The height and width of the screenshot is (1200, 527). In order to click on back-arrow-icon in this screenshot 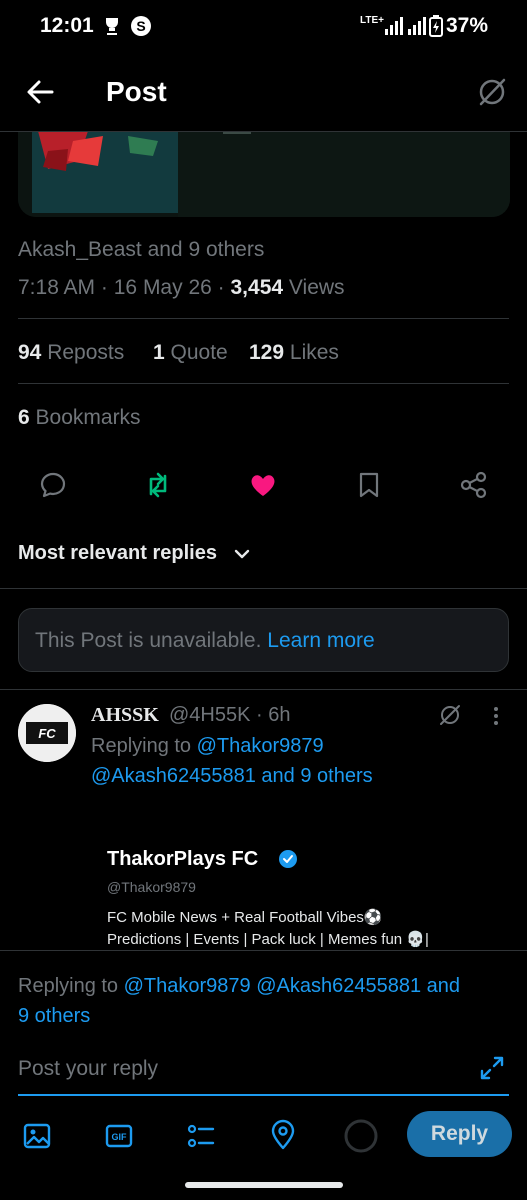, I will do `click(40, 92)`.